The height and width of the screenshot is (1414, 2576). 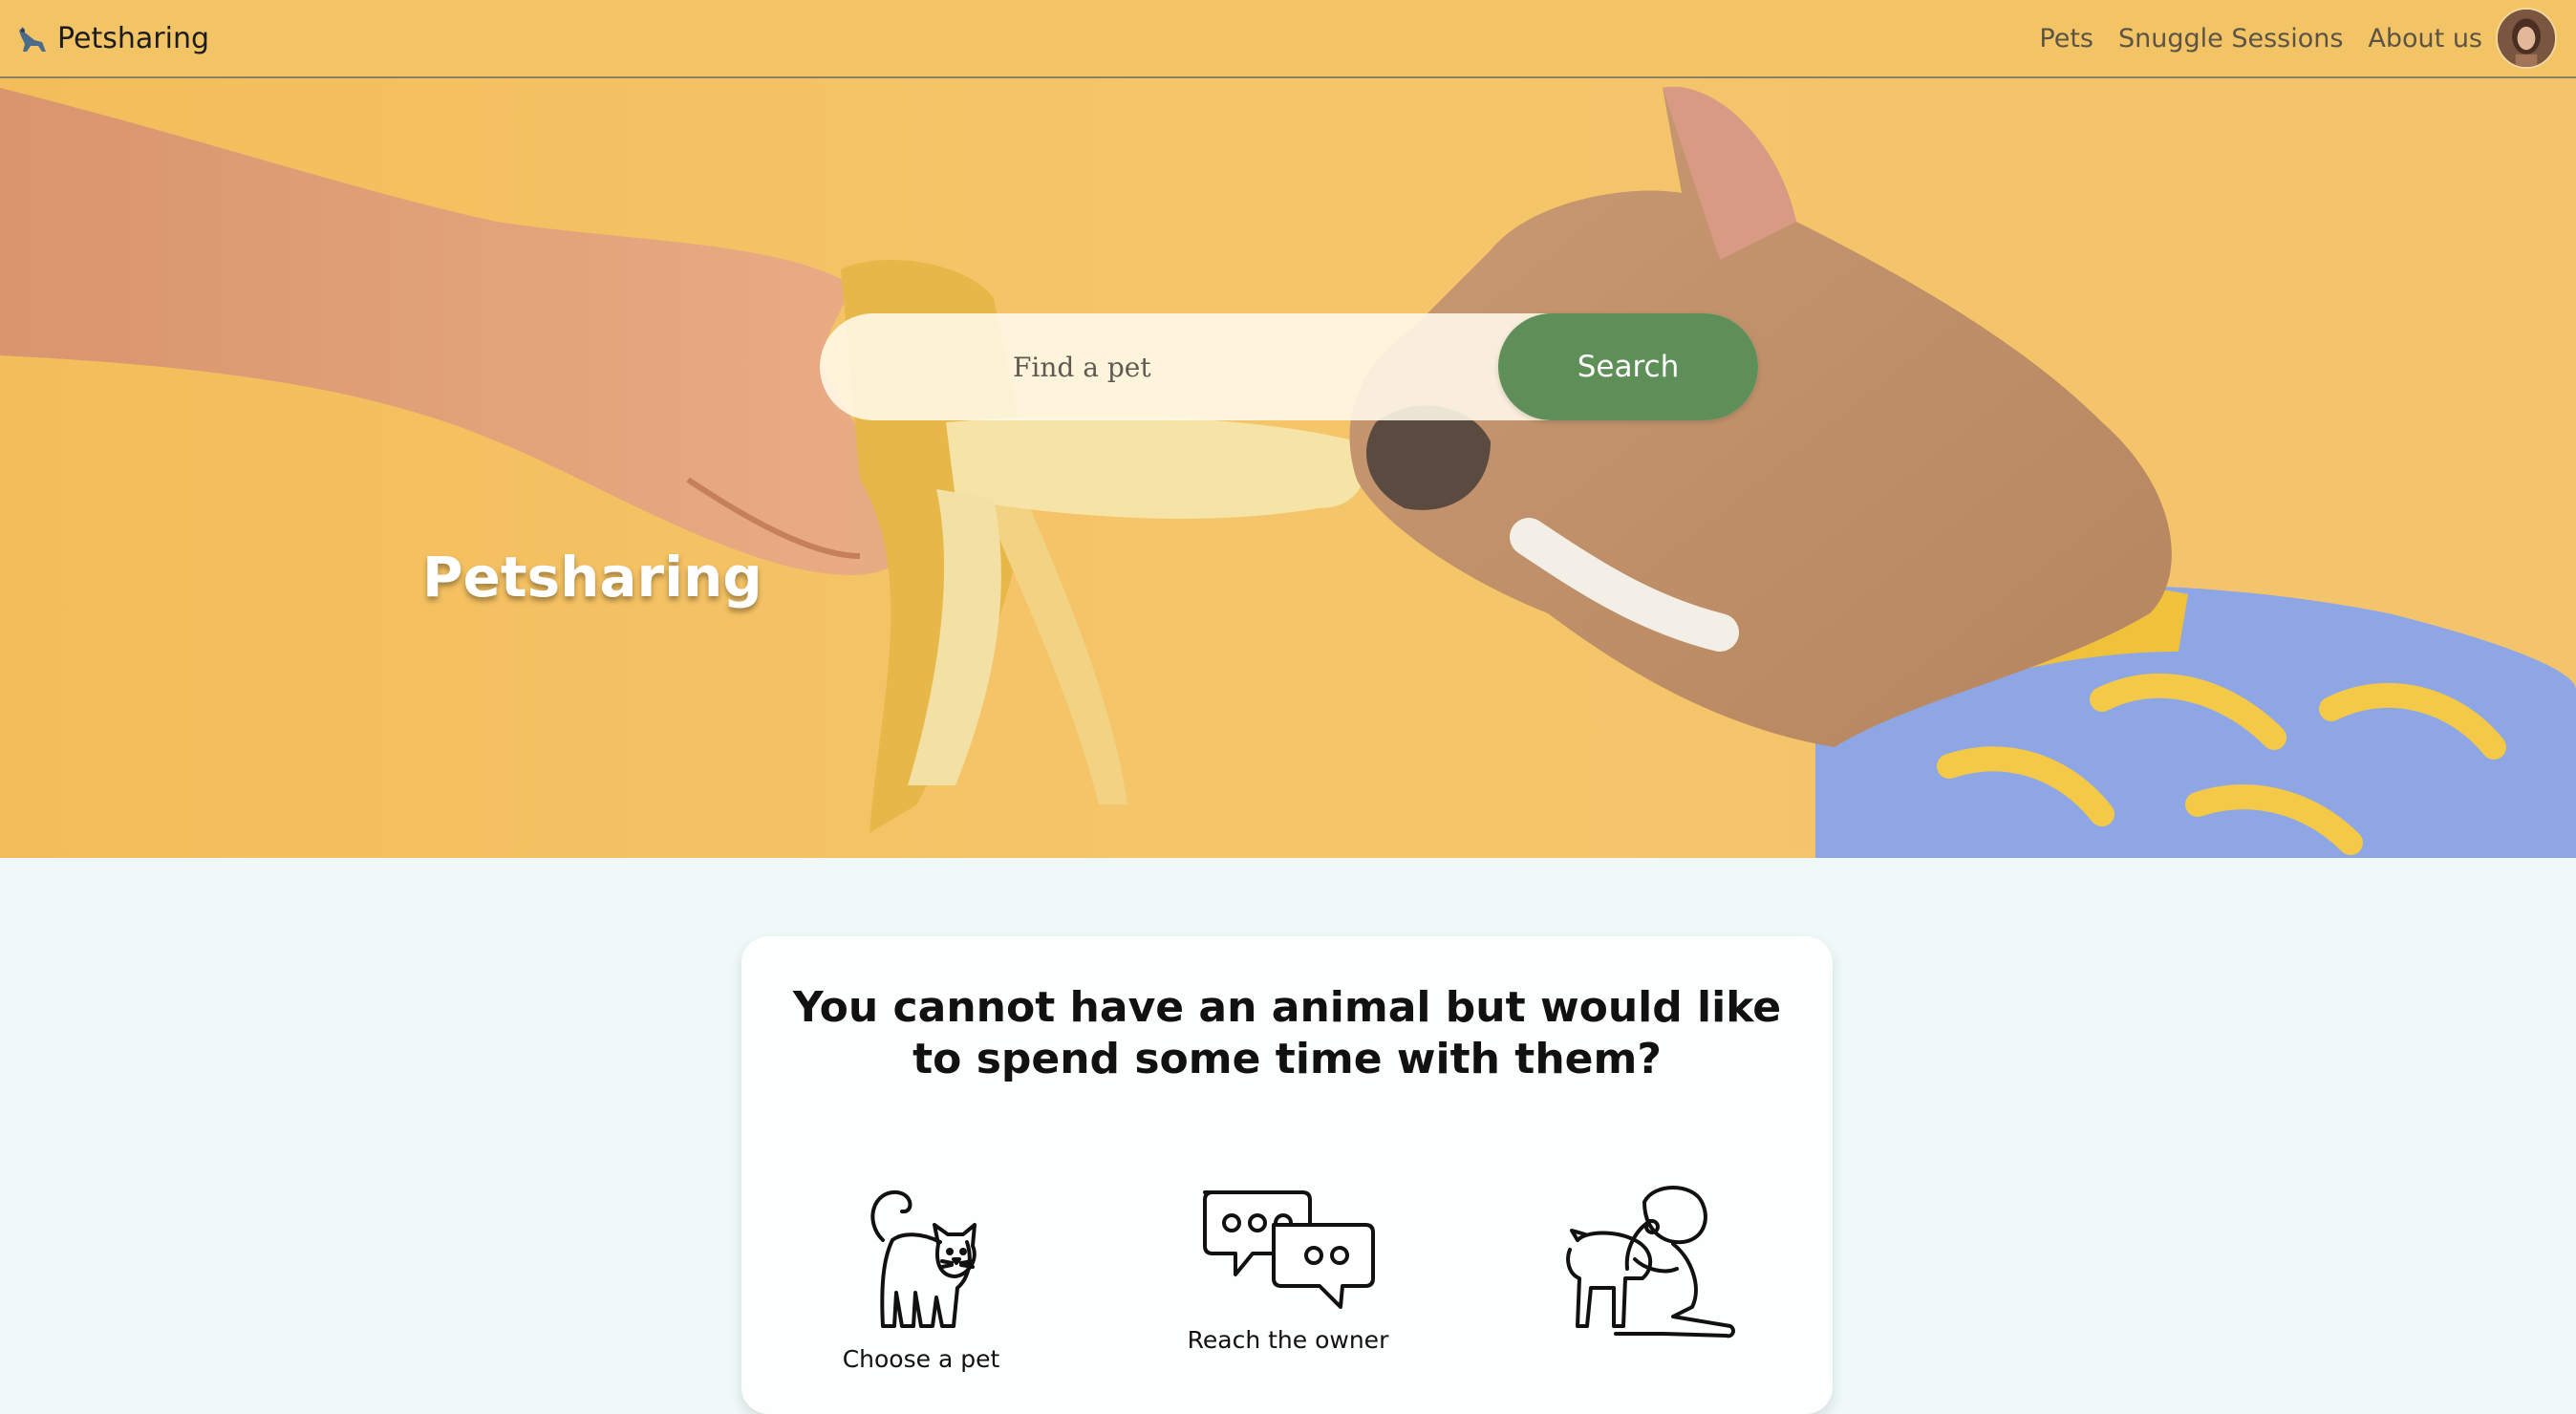 What do you see at coordinates (1650, 1262) in the screenshot?
I see `cuddle-dog-icon` at bounding box center [1650, 1262].